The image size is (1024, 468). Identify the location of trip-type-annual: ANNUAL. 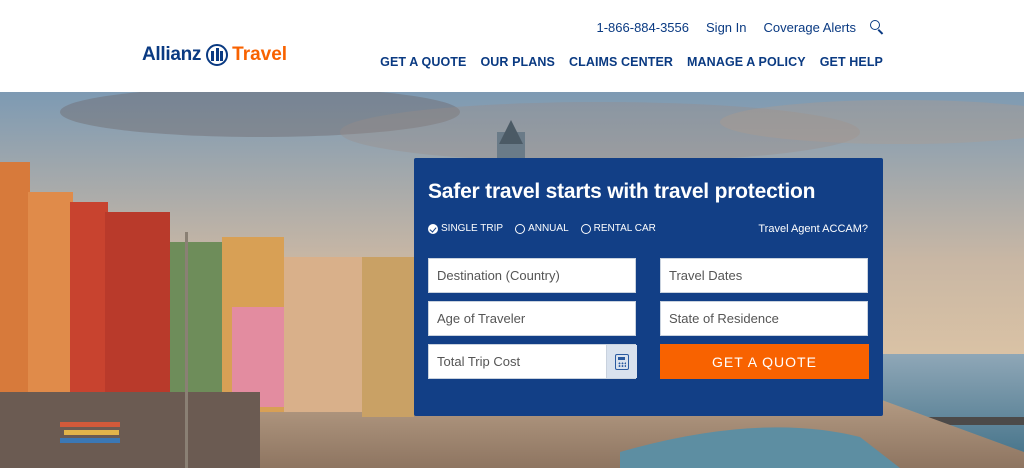
(542, 228).